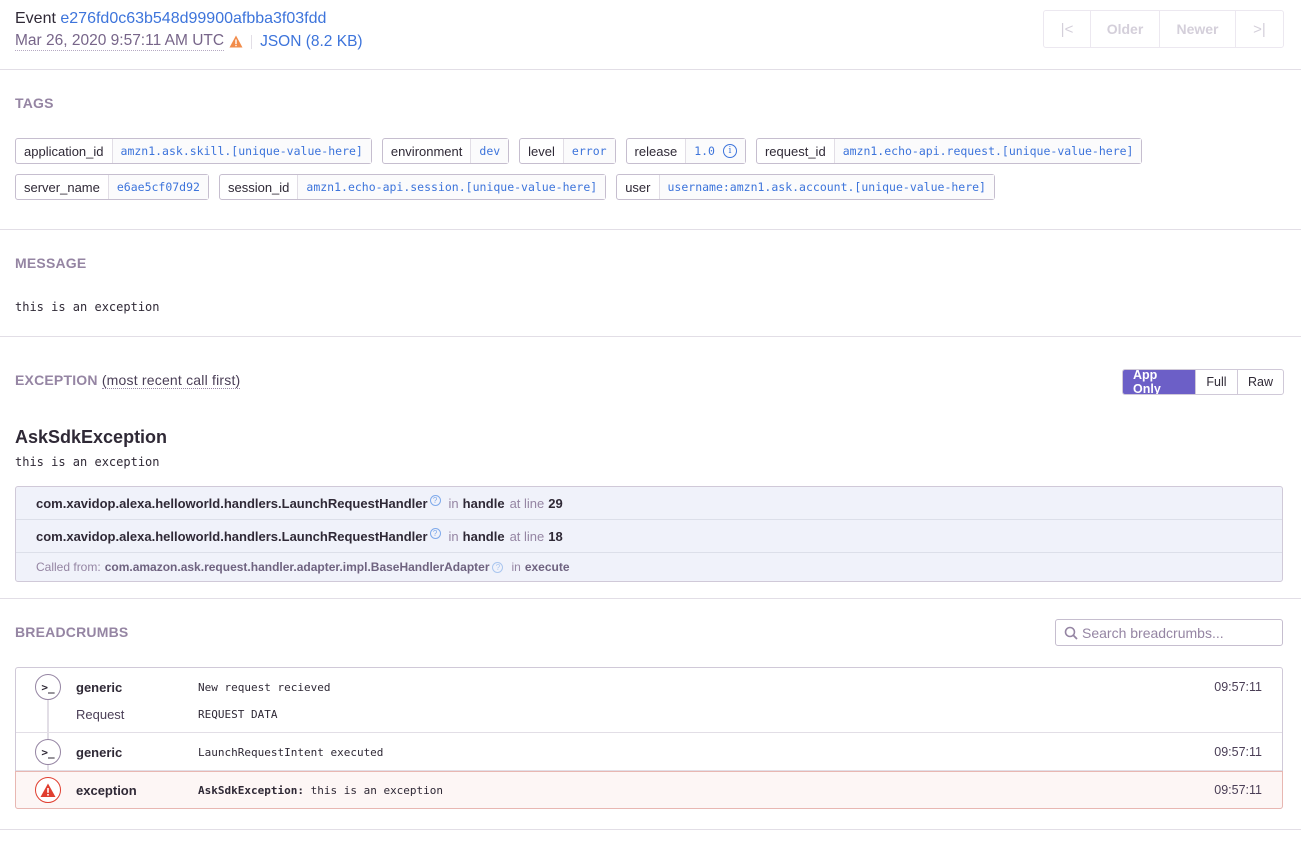 Image resolution: width=1301 pixels, height=852 pixels. Describe the element at coordinates (1159, 382) in the screenshot. I see `app-only-button: App Only` at that location.